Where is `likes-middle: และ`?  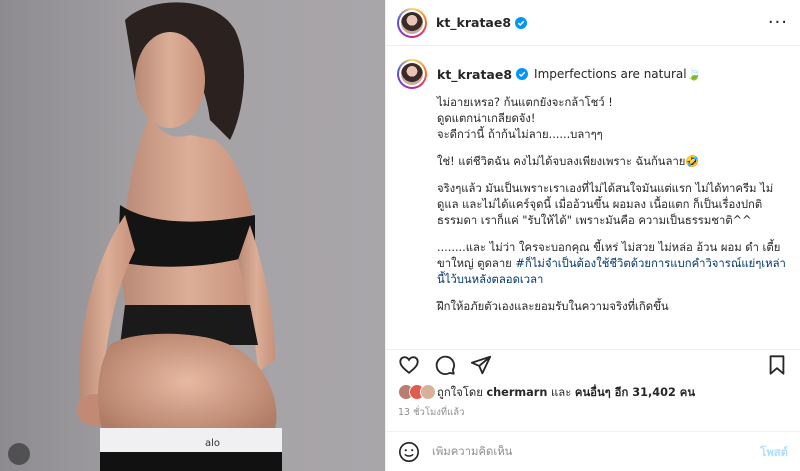
likes-middle: และ is located at coordinates (561, 392).